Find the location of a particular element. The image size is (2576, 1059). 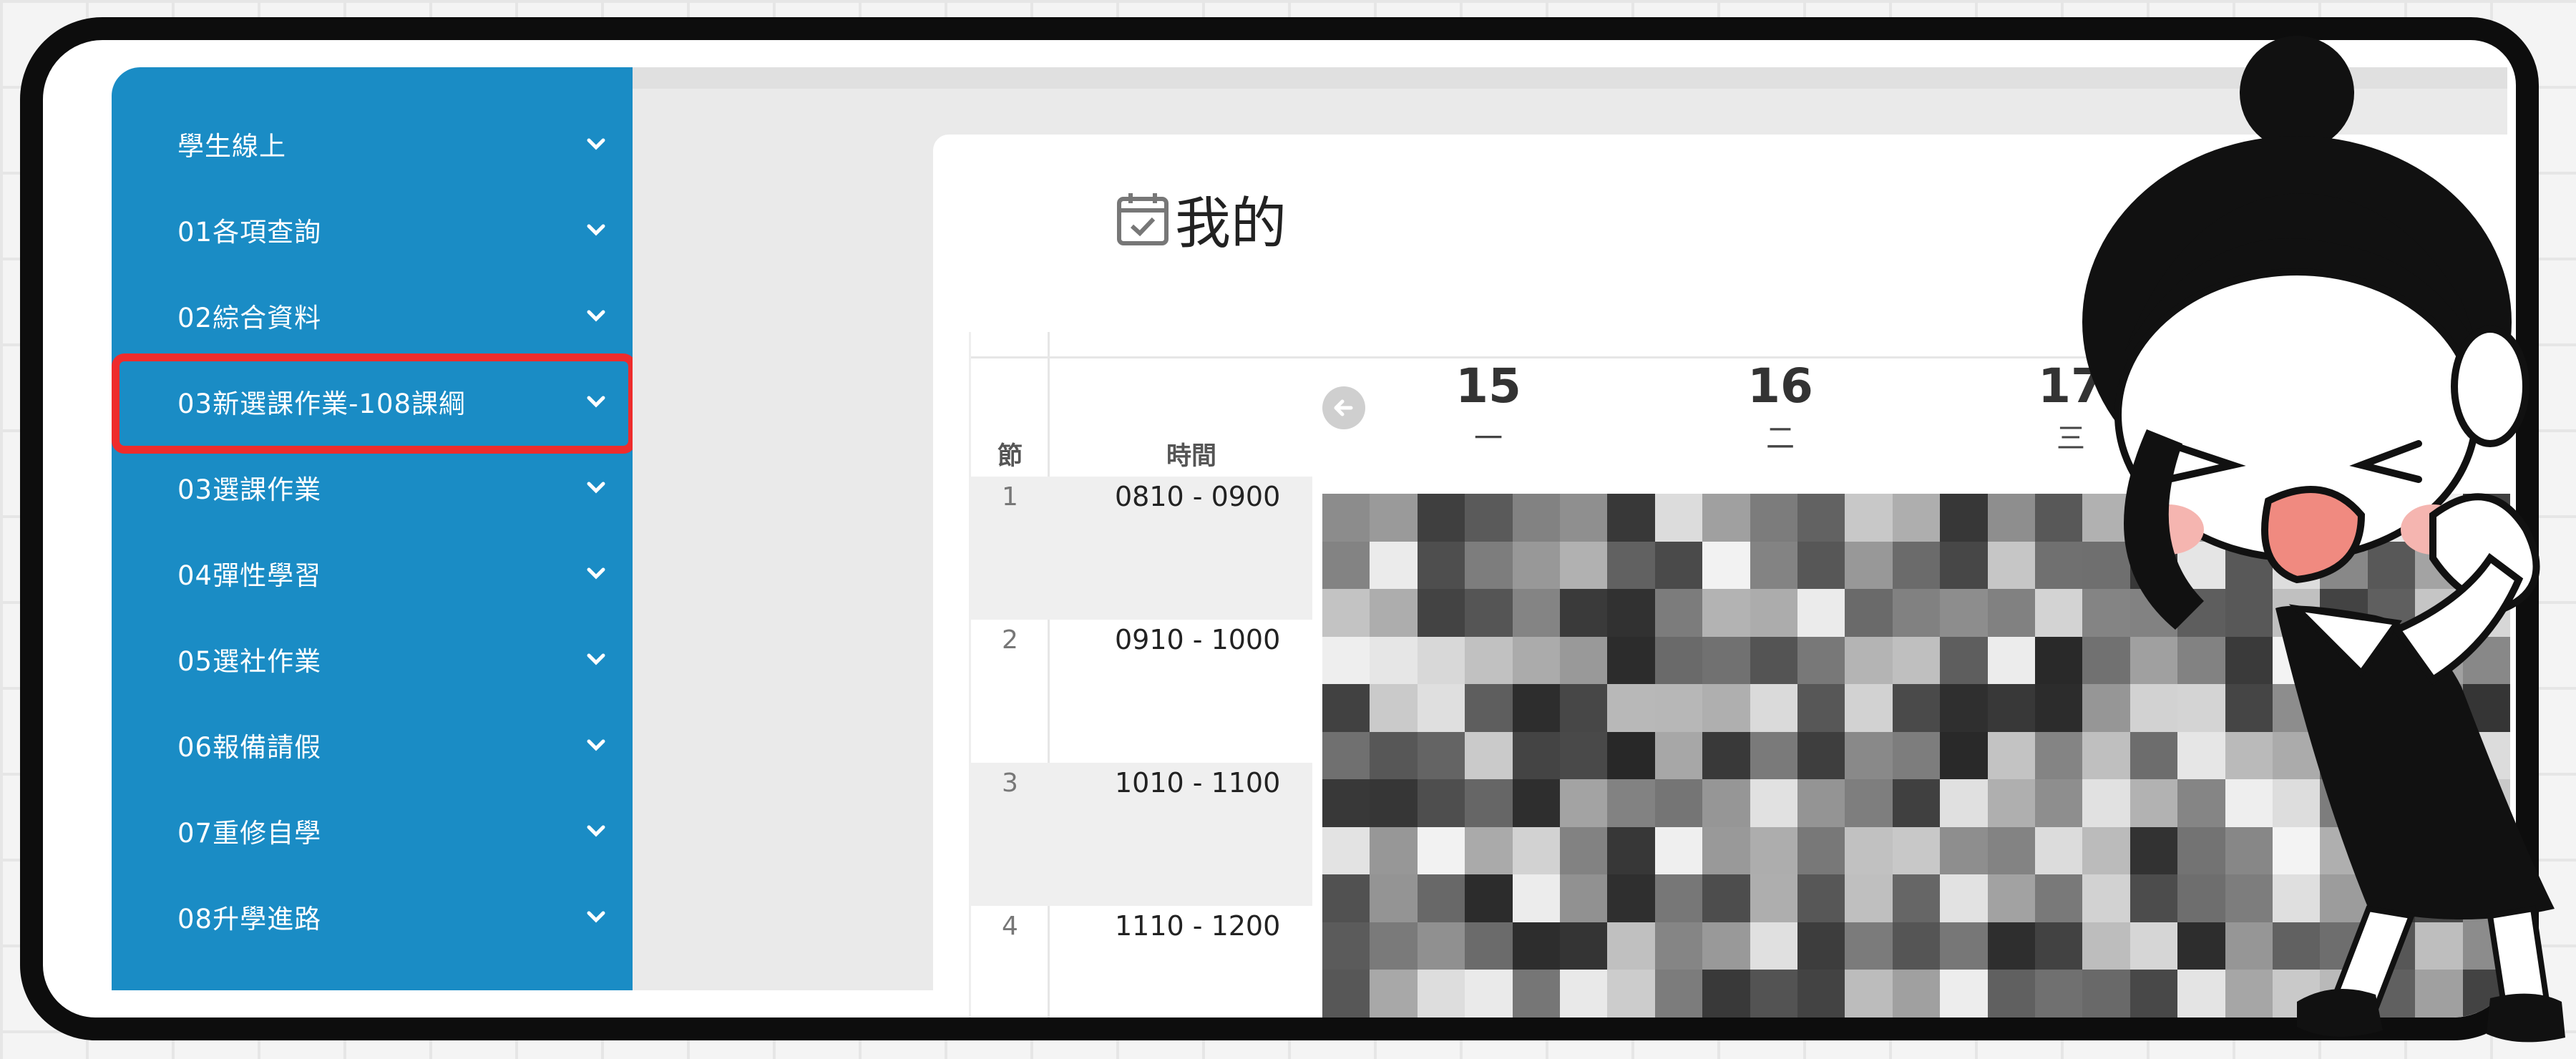

day-column-header: 15 一 is located at coordinates (1488, 407).